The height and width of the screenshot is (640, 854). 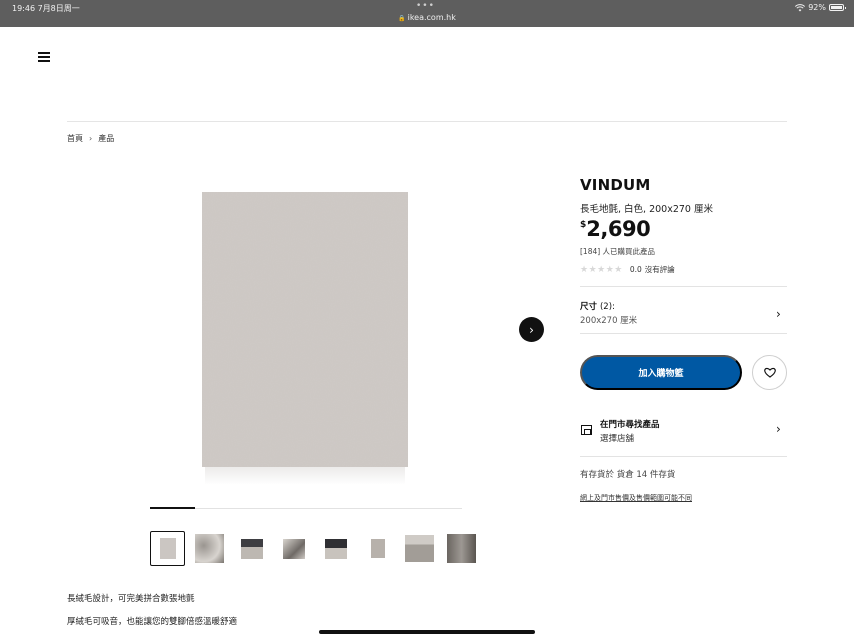 I want to click on gallery-progress-indicator, so click(x=172, y=508).